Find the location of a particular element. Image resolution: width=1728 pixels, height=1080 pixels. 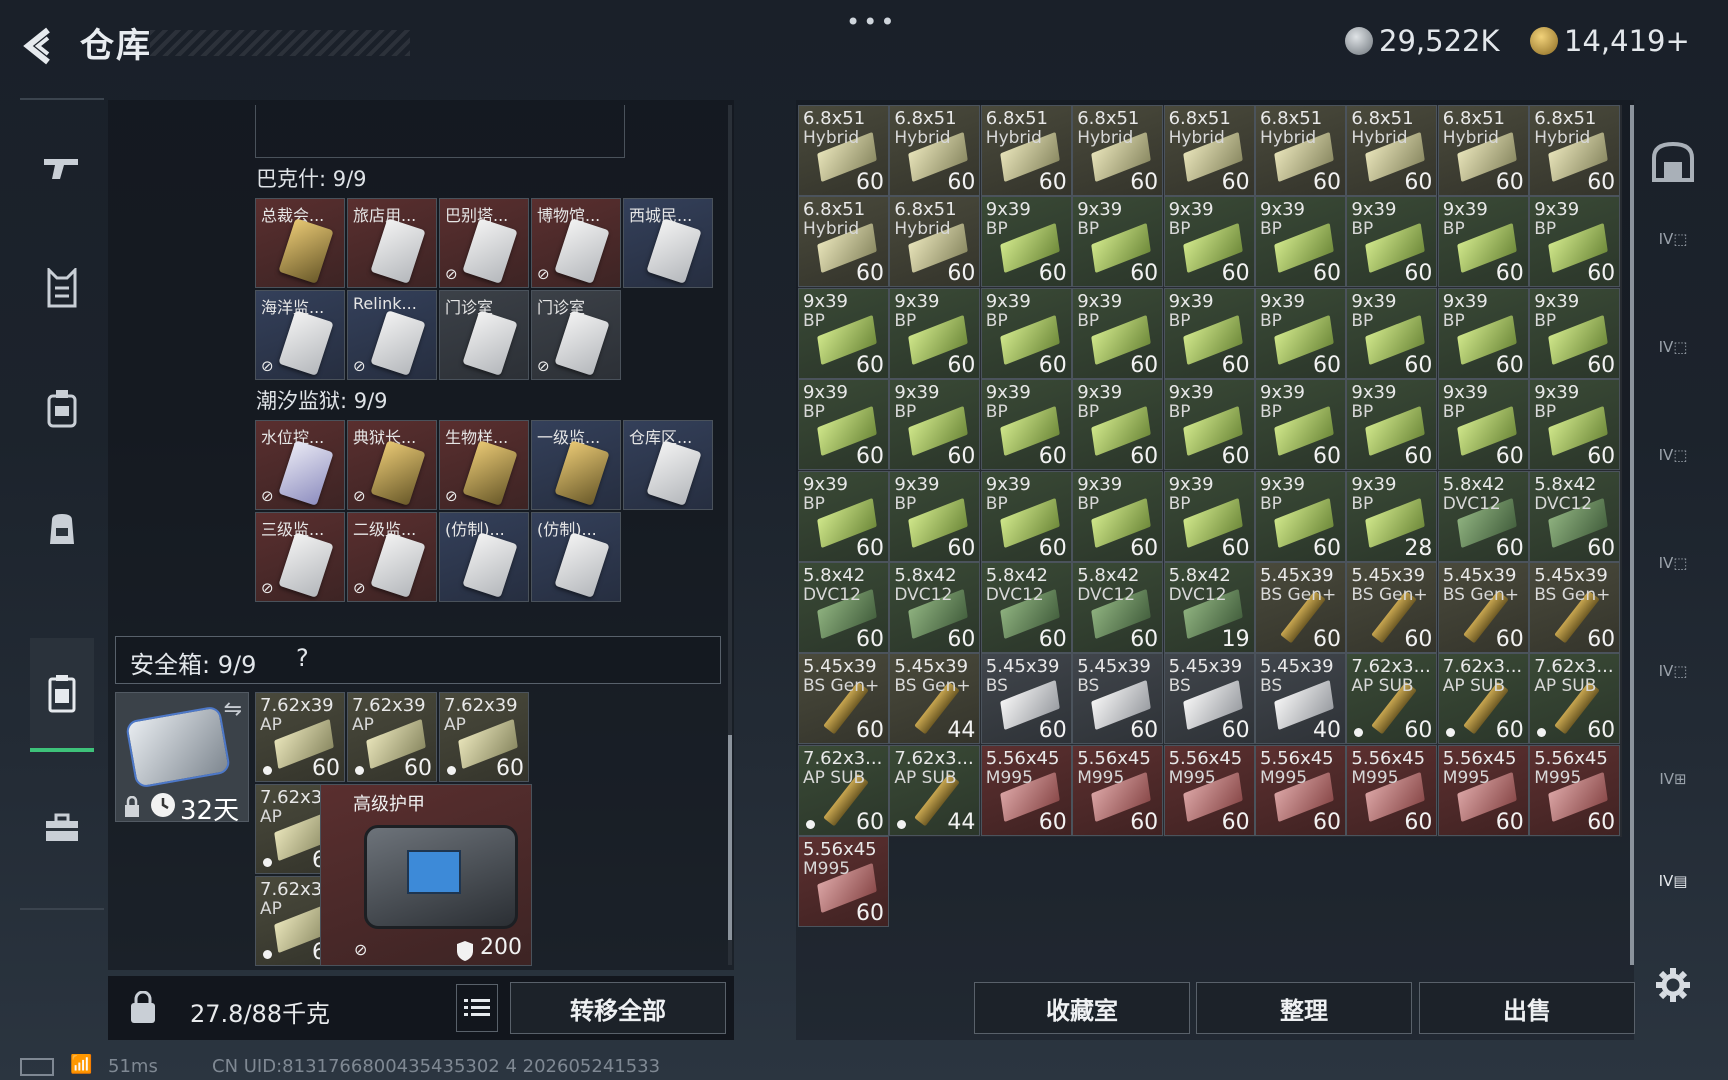

sell-button: 出售 is located at coordinates (1527, 1008).